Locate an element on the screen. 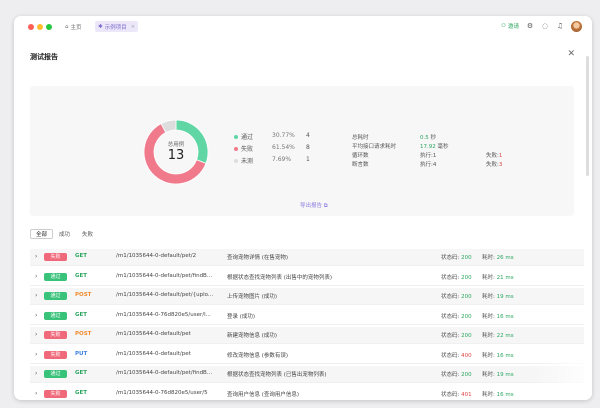 Image resolution: width=600 pixels, height=408 pixels. legend-percent: 30.77% is located at coordinates (283, 135).